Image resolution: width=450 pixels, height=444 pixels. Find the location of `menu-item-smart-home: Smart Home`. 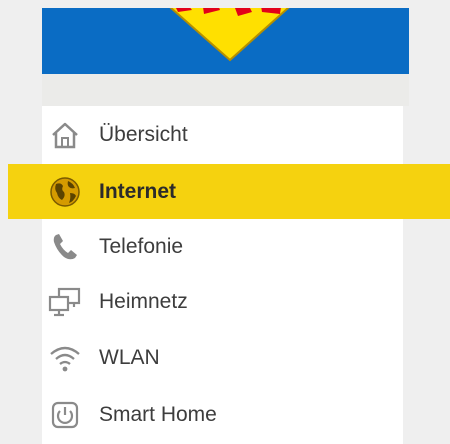

menu-item-smart-home: Smart Home is located at coordinates (222, 415).